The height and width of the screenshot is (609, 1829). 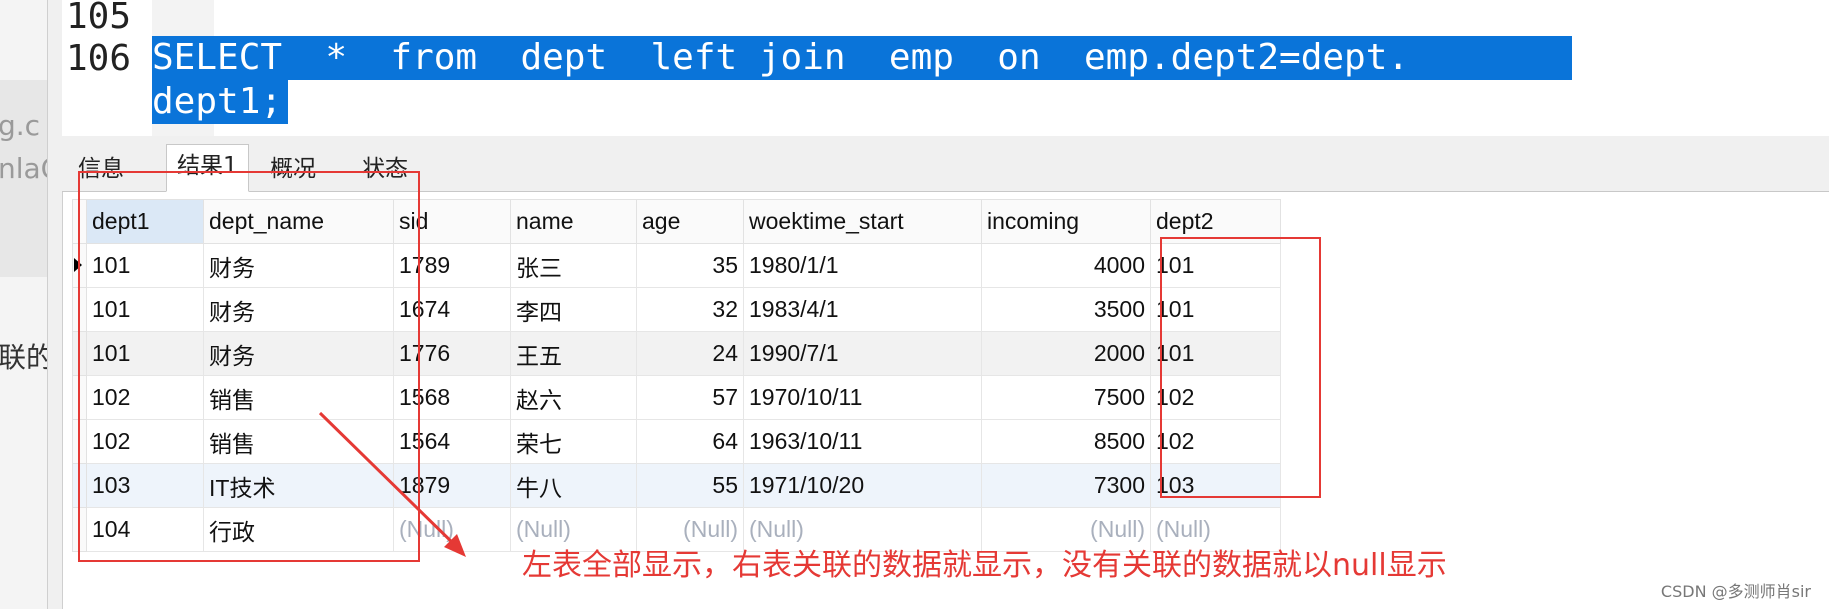 I want to click on cell: 牛八, so click(x=573, y=485).